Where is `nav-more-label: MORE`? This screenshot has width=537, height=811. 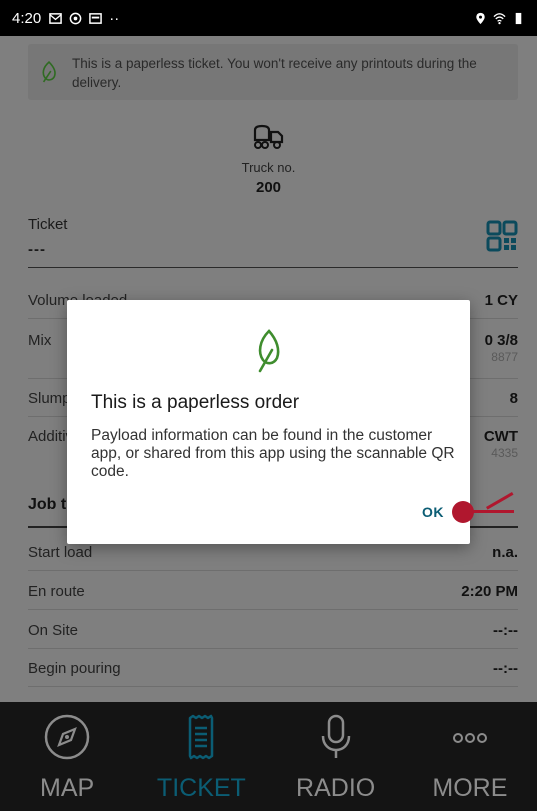
nav-more-label: MORE is located at coordinates (470, 788).